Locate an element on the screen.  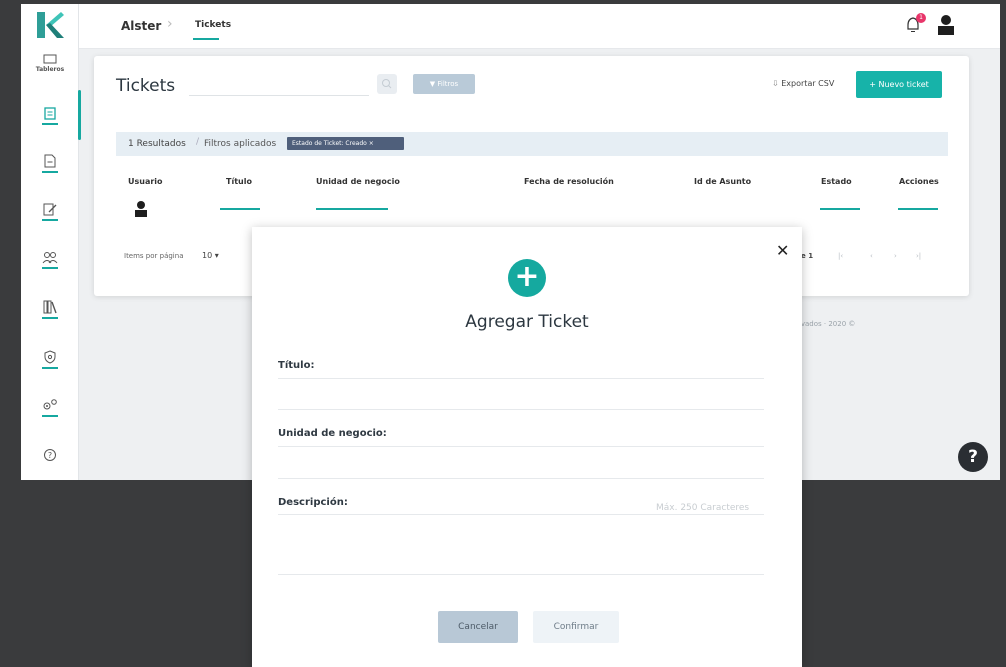
breadcrumb-current: Tickets is located at coordinates (213, 25).